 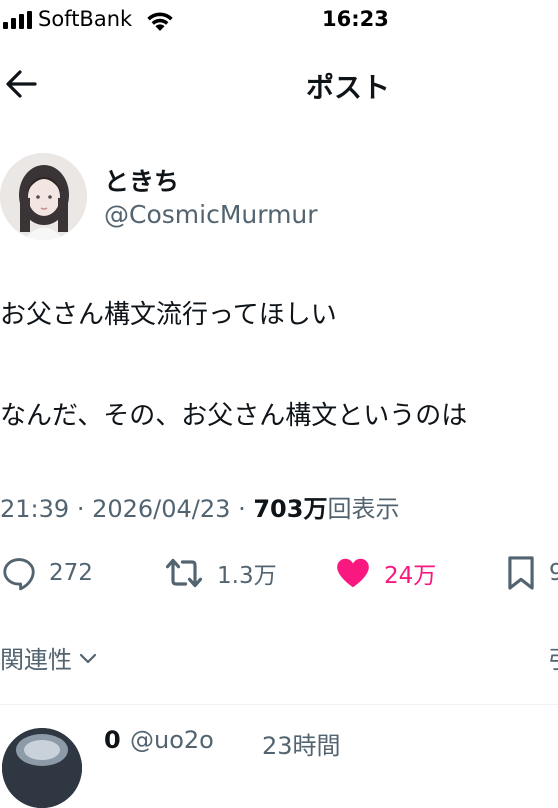 What do you see at coordinates (36, 660) in the screenshot?
I see `sort-label: 関連性` at bounding box center [36, 660].